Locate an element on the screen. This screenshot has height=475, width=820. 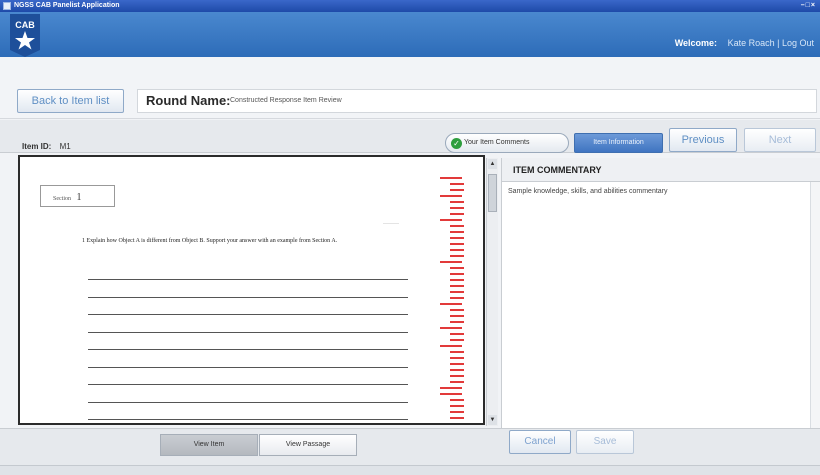
comments-label: Your Item Comments is located at coordinates (497, 142).